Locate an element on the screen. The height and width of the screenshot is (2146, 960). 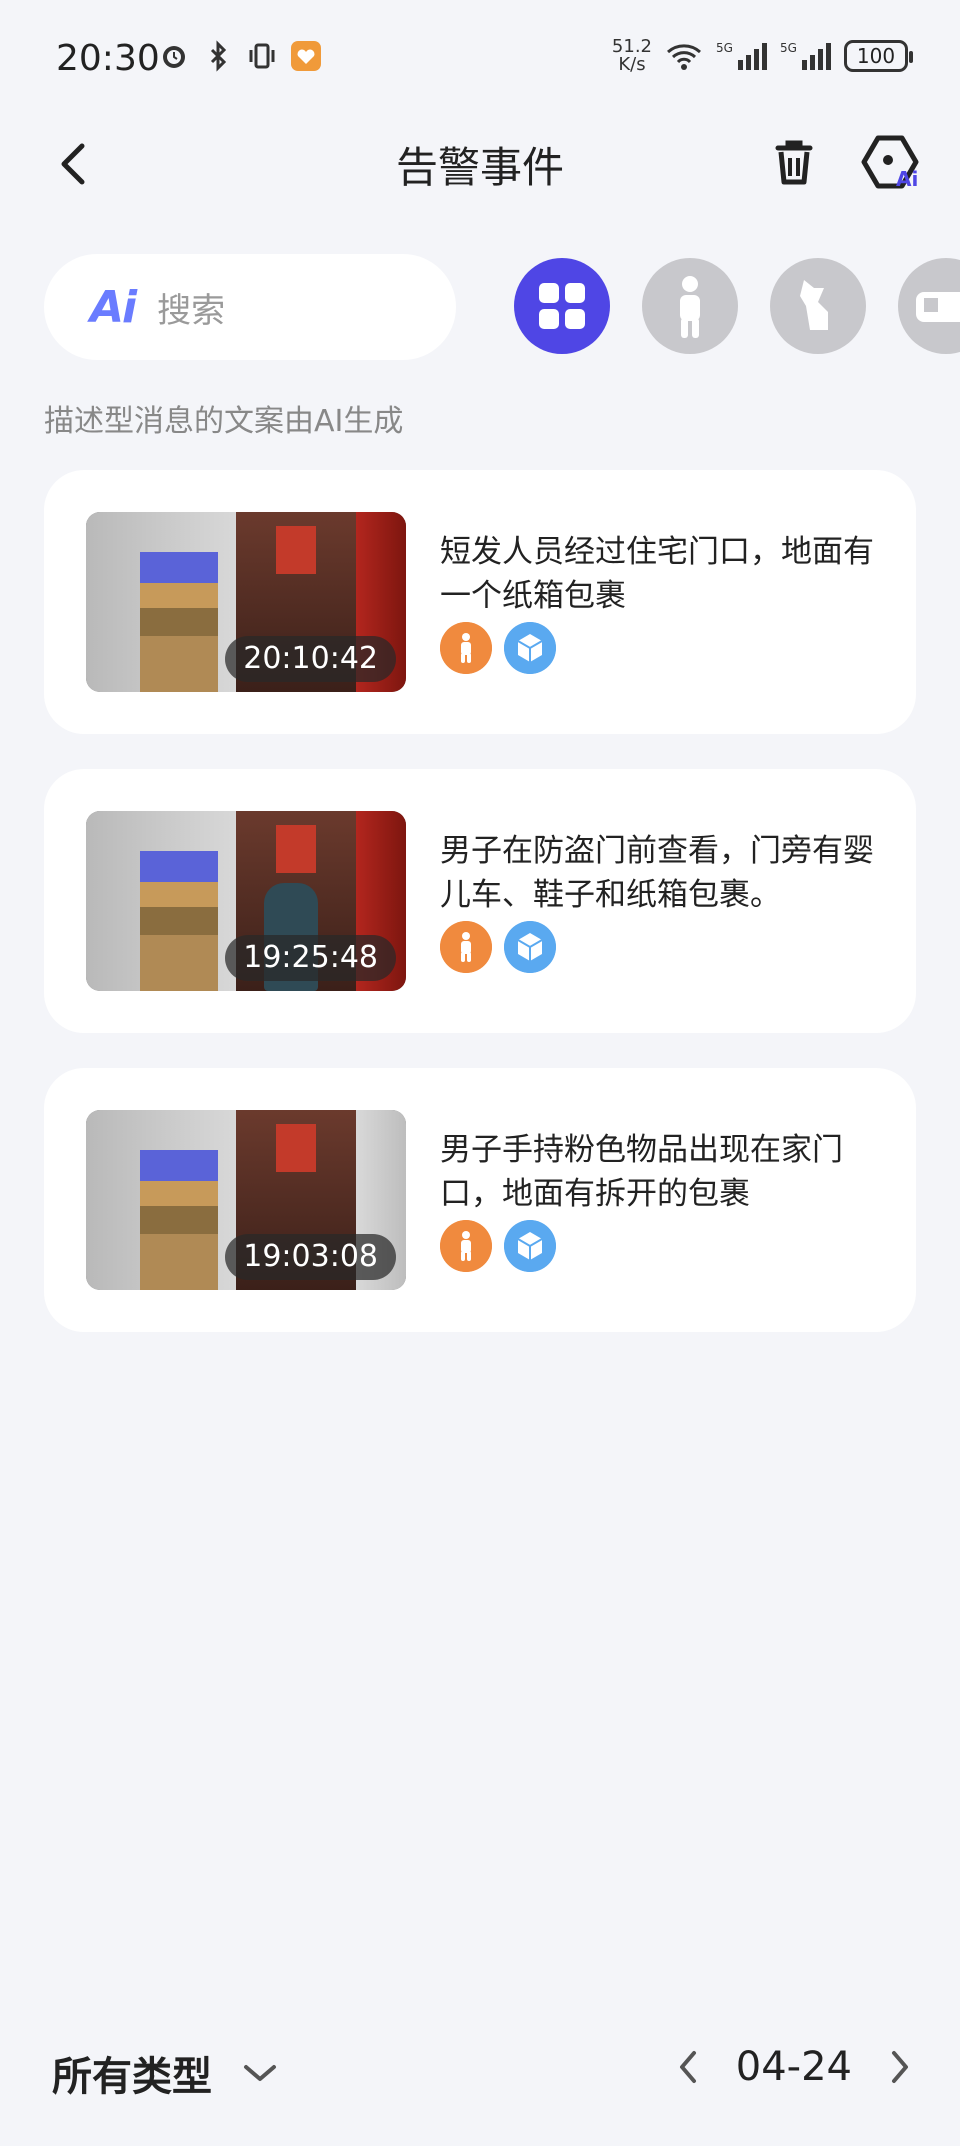
event-thumbnail: 19:25:48 is located at coordinates (246, 901).